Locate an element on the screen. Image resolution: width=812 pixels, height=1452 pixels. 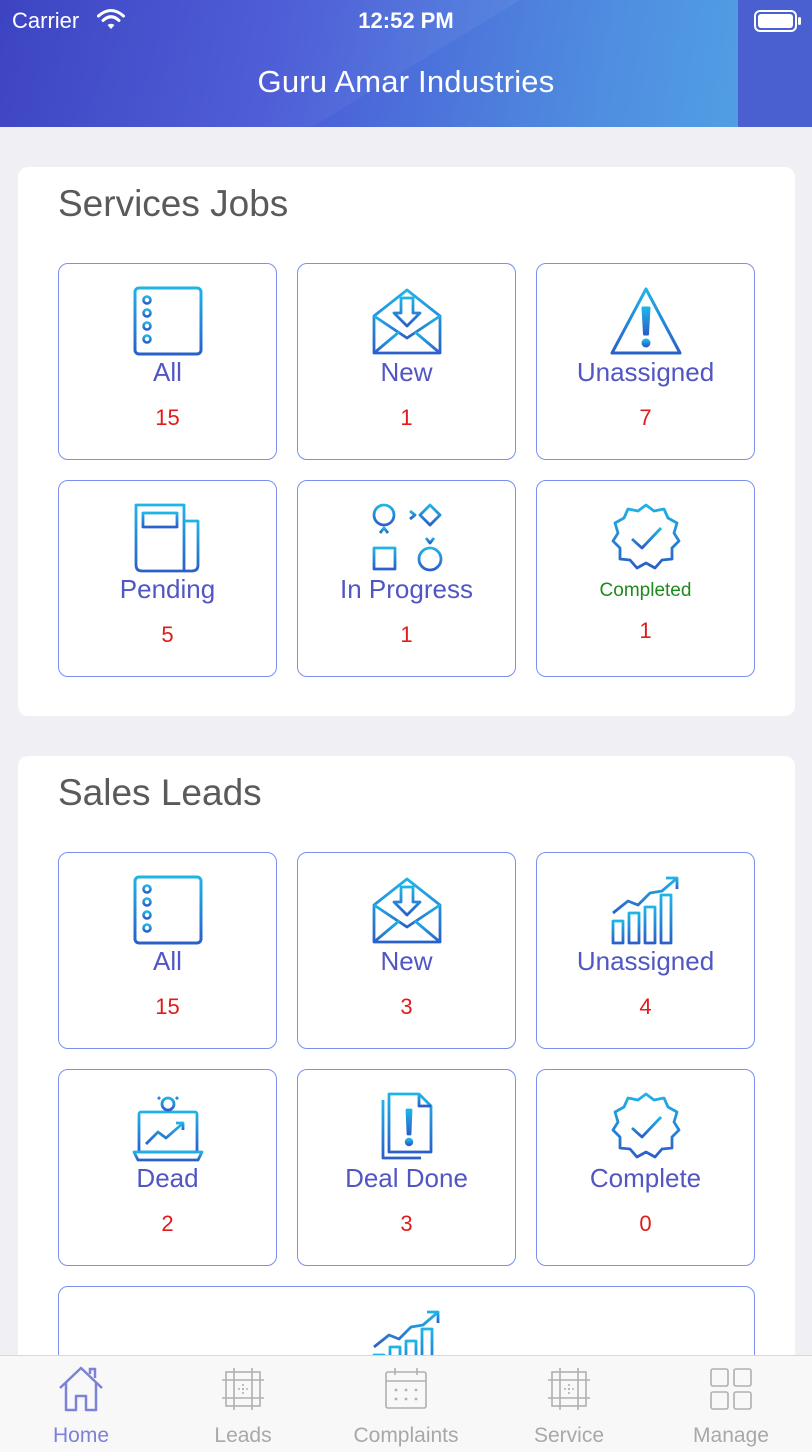
tile-label: Dead is located at coordinates (167, 1178).